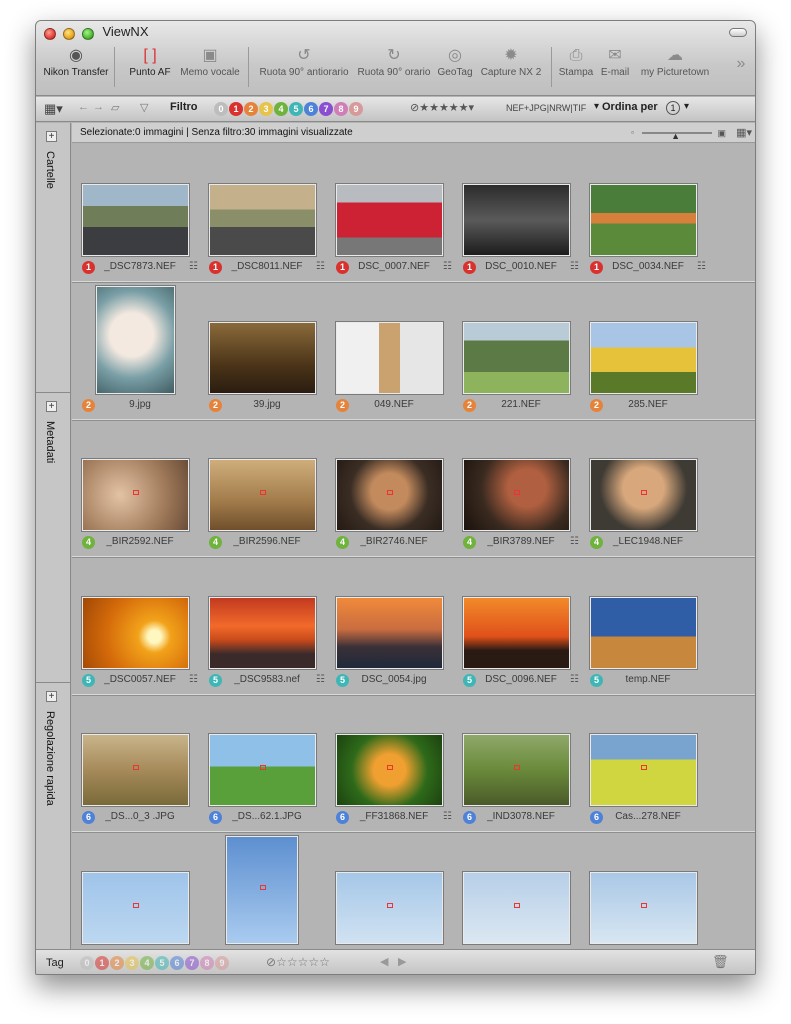 This screenshot has height=1024, width=791. What do you see at coordinates (576, 69) in the screenshot?
I see `print-button: ⎙ Stampa` at bounding box center [576, 69].